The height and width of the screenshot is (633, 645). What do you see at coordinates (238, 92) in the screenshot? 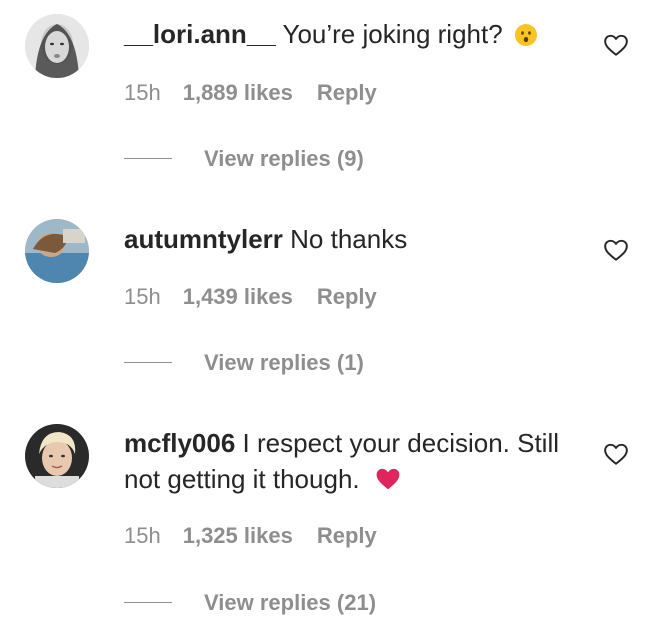
I see `comment-likes: 1,889 likes` at bounding box center [238, 92].